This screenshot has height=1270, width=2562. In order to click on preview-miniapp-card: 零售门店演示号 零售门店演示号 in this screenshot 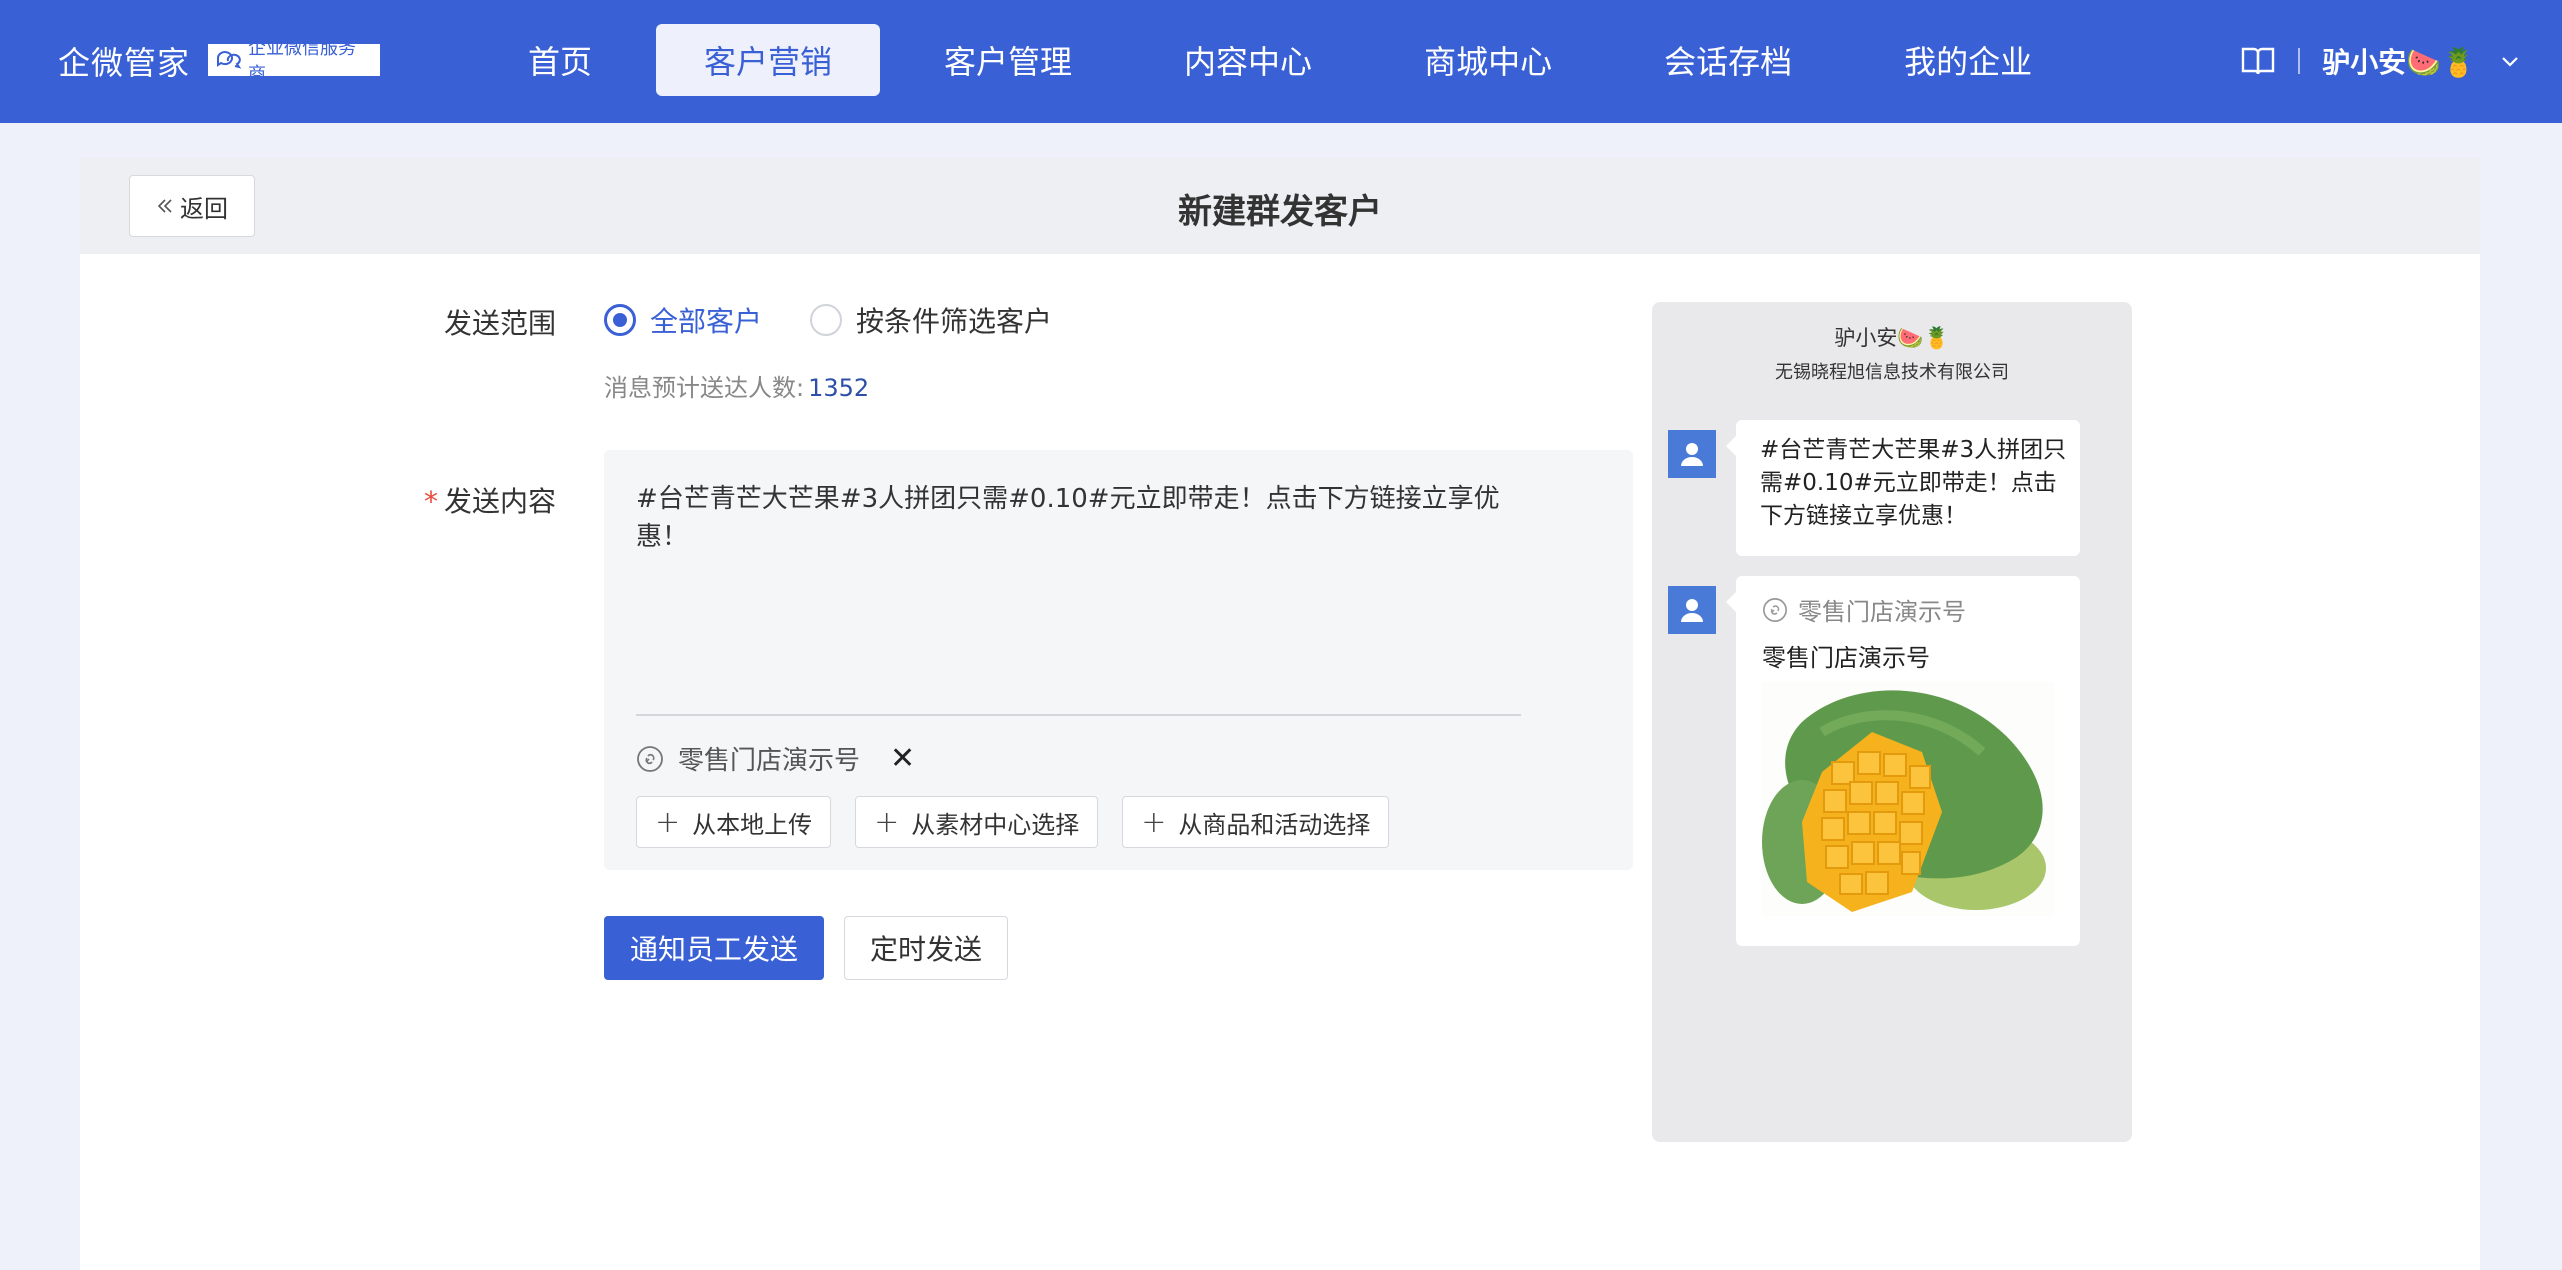, I will do `click(1903, 761)`.